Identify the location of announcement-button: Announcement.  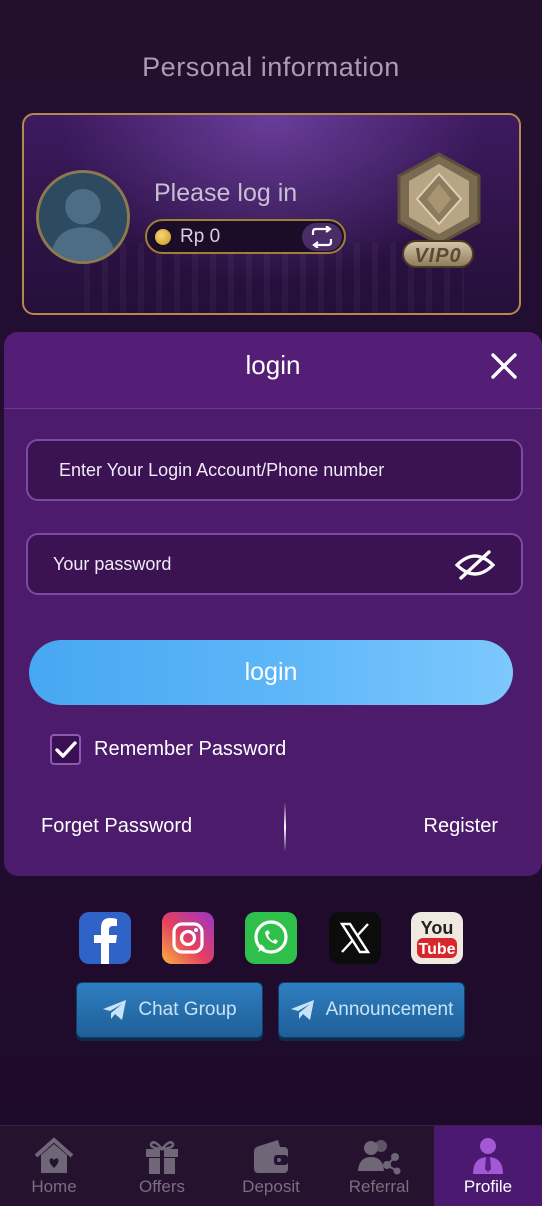
(371, 1010).